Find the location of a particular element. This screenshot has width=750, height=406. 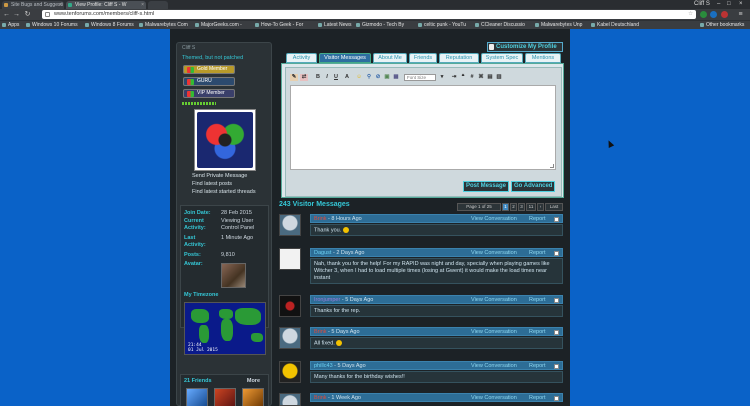

find-latest-posts-link: Find latest posts is located at coordinates (212, 184).